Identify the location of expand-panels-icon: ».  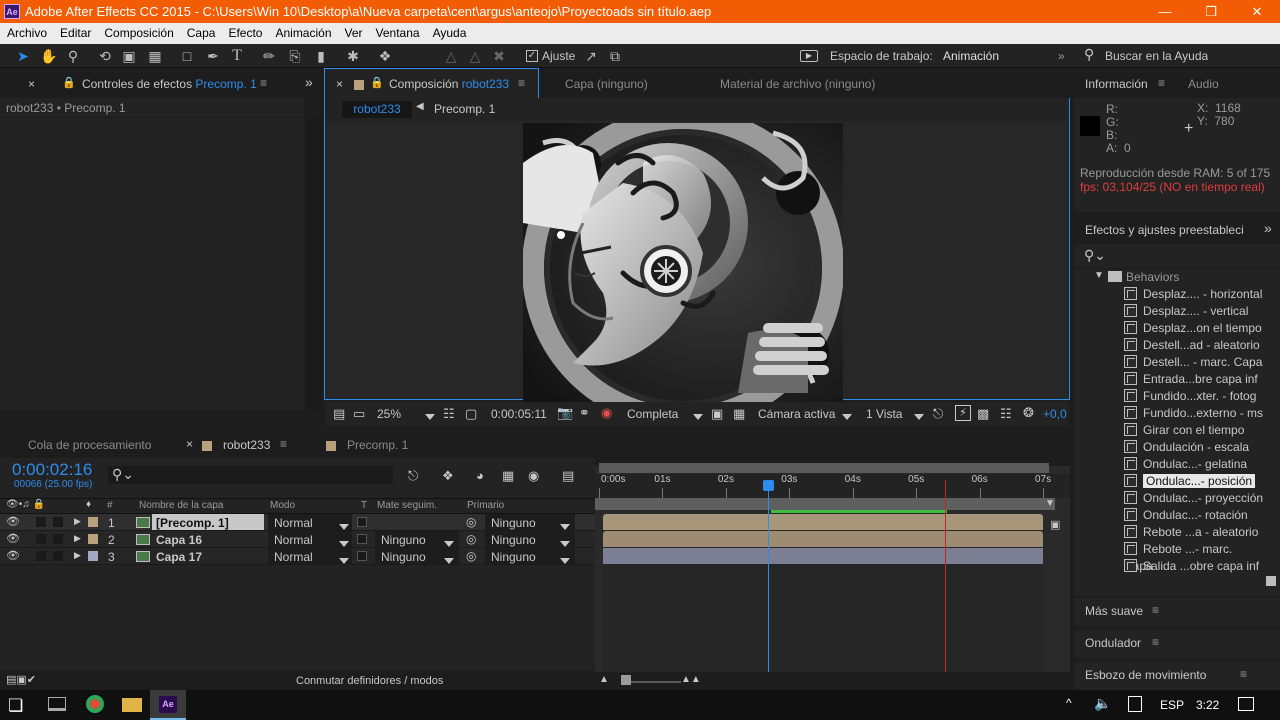
(309, 82).